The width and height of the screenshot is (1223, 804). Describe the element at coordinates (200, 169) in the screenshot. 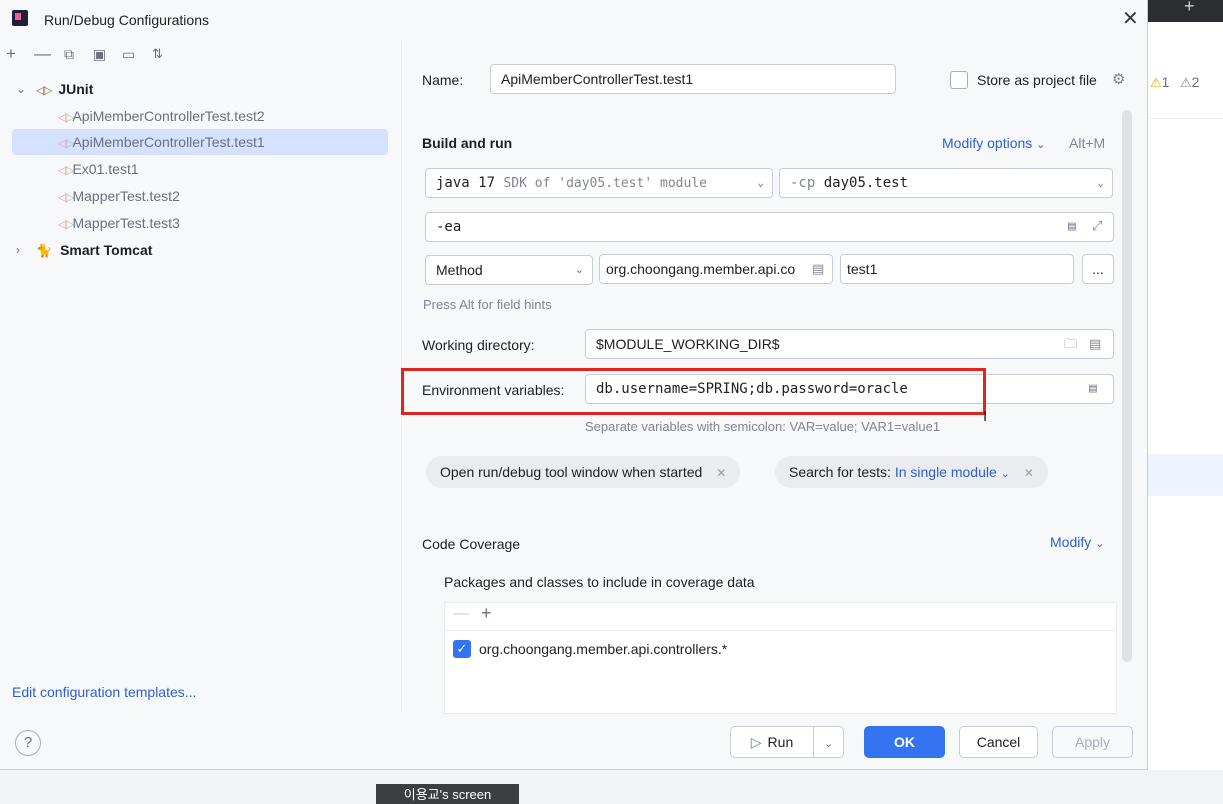

I see `tree-item: ◁▷Ex01.test1` at that location.